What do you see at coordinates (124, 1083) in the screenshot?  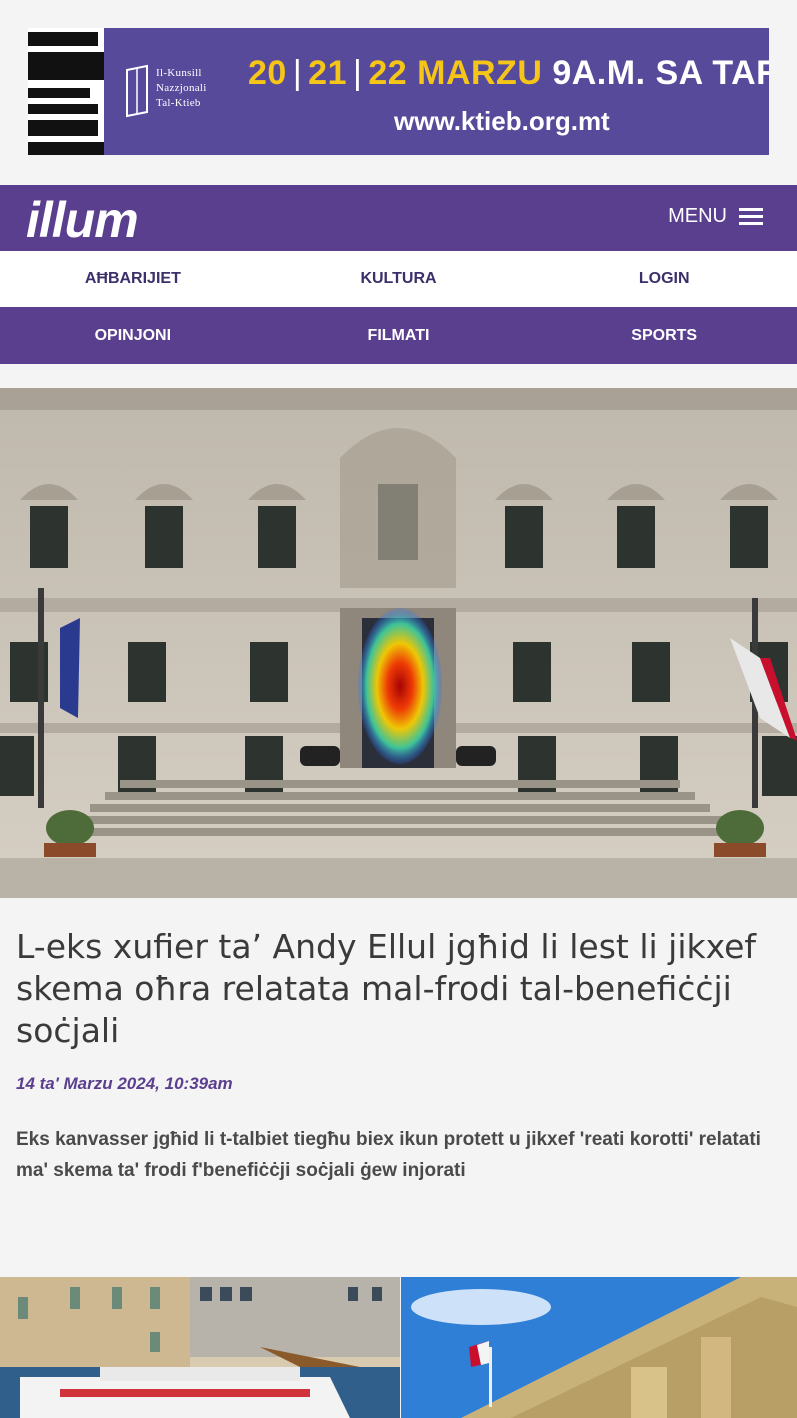 I see `article-date: 14 ta' Marzu 2024, 10:39am` at bounding box center [124, 1083].